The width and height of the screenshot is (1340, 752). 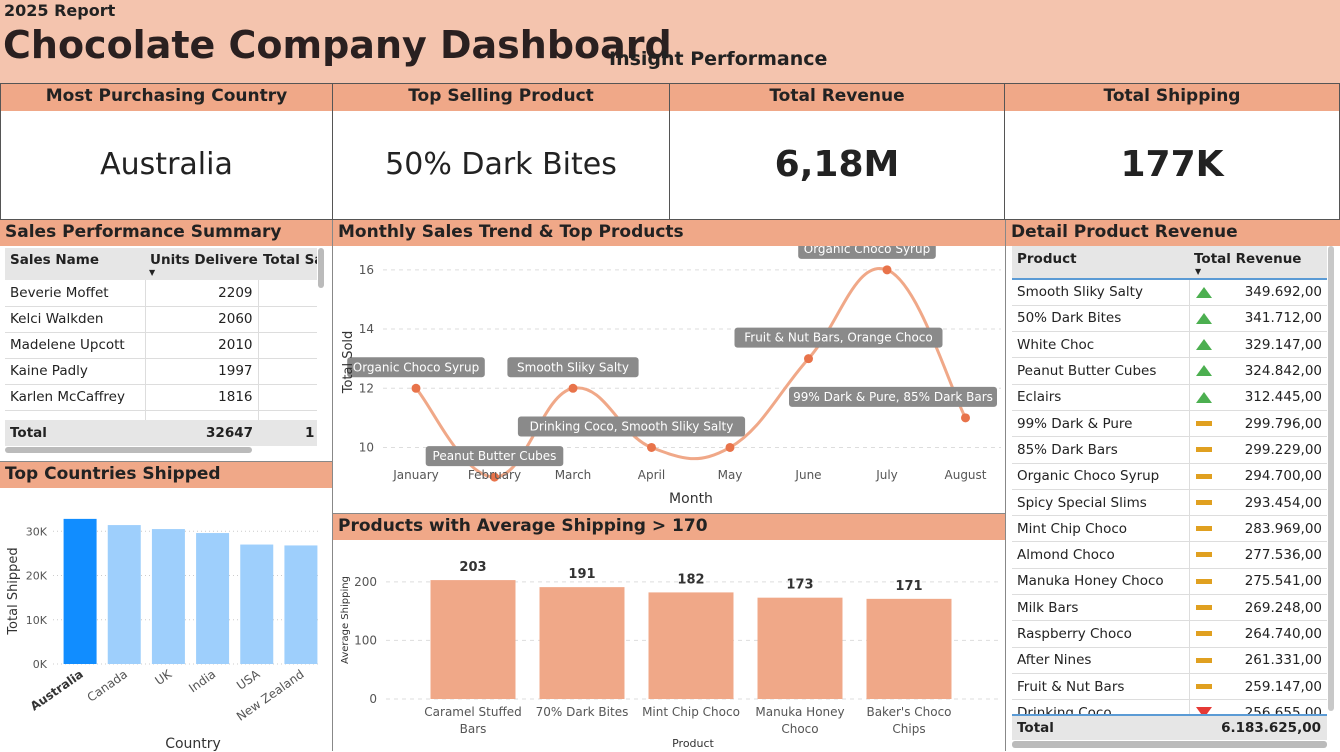 I want to click on x-tick-label: Caramel Stuffed, so click(x=472, y=712).